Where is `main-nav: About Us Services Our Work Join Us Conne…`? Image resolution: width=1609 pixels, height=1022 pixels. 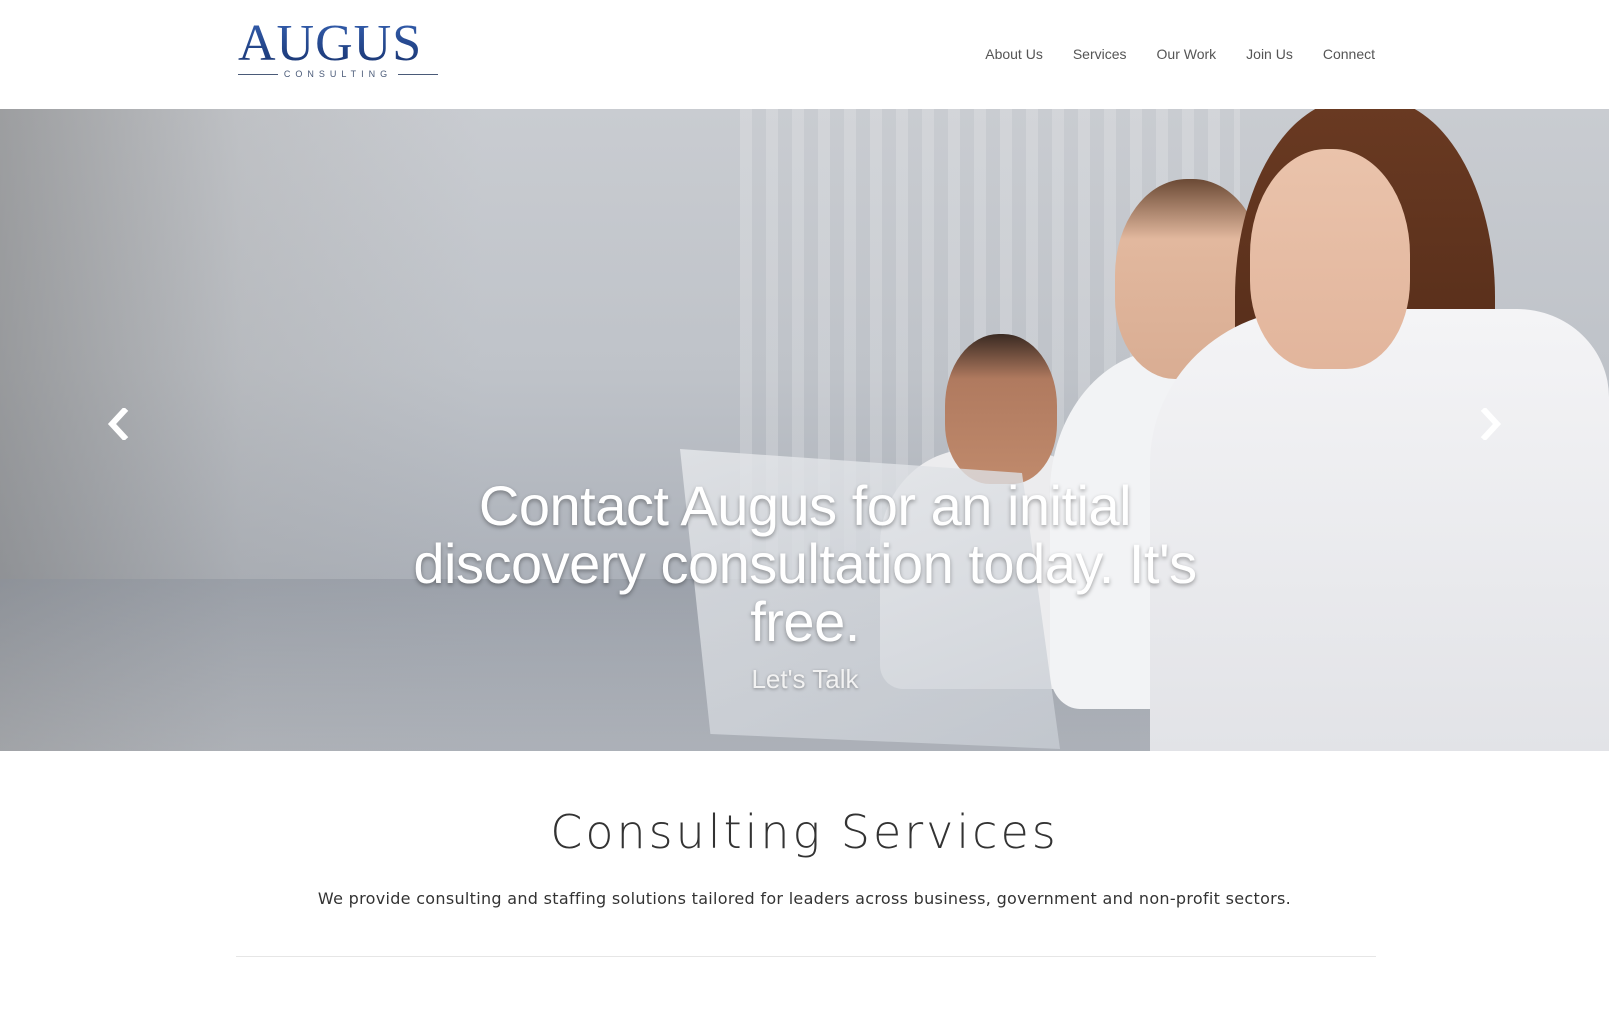
main-nav: About Us Services Our Work Join Us Conne… is located at coordinates (1180, 54).